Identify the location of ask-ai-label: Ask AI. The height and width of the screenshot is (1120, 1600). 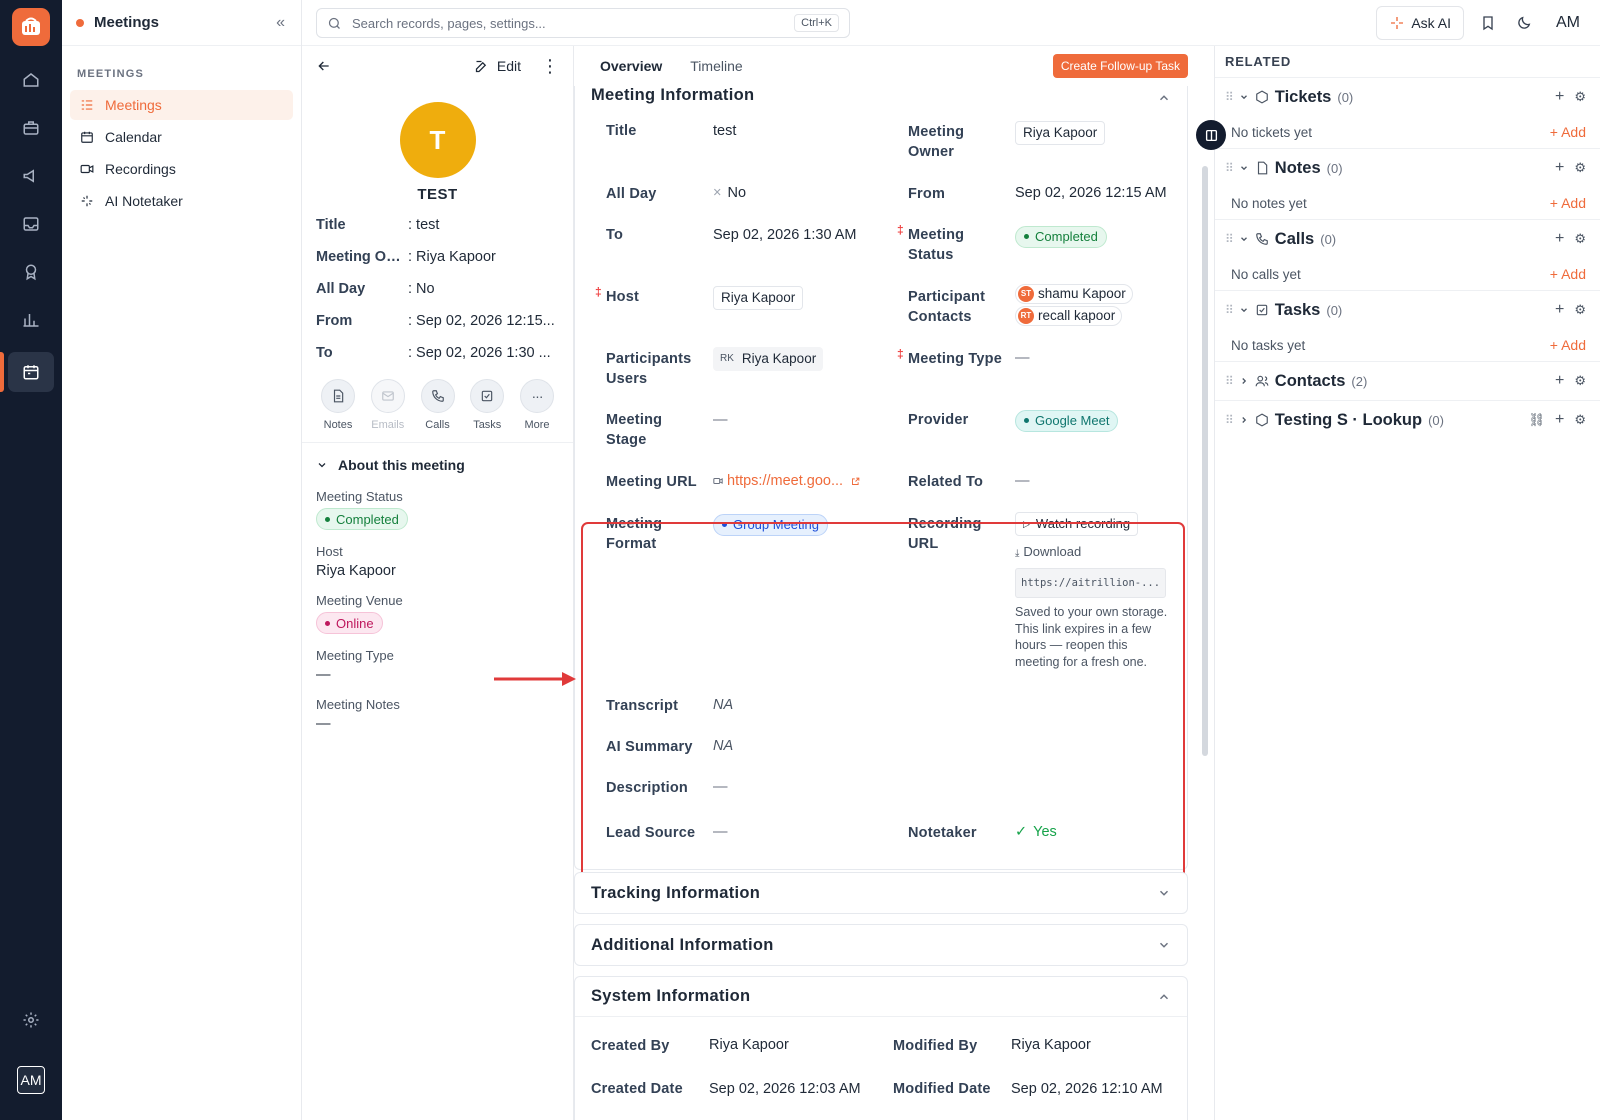
(1431, 23).